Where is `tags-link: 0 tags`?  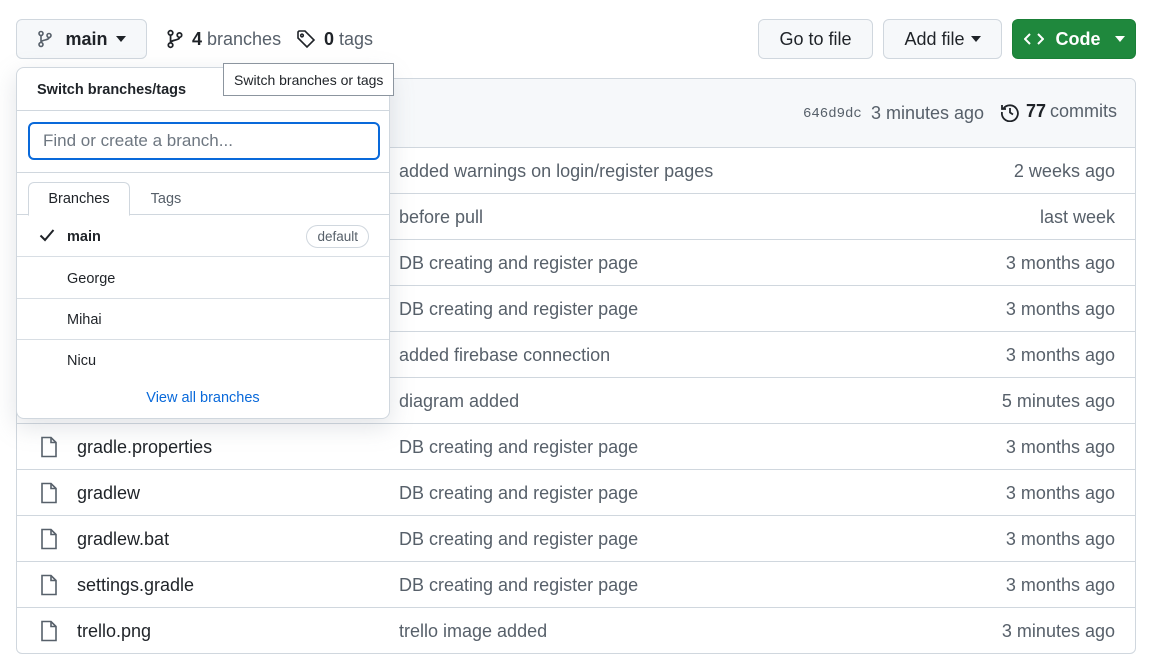 tags-link: 0 tags is located at coordinates (334, 39).